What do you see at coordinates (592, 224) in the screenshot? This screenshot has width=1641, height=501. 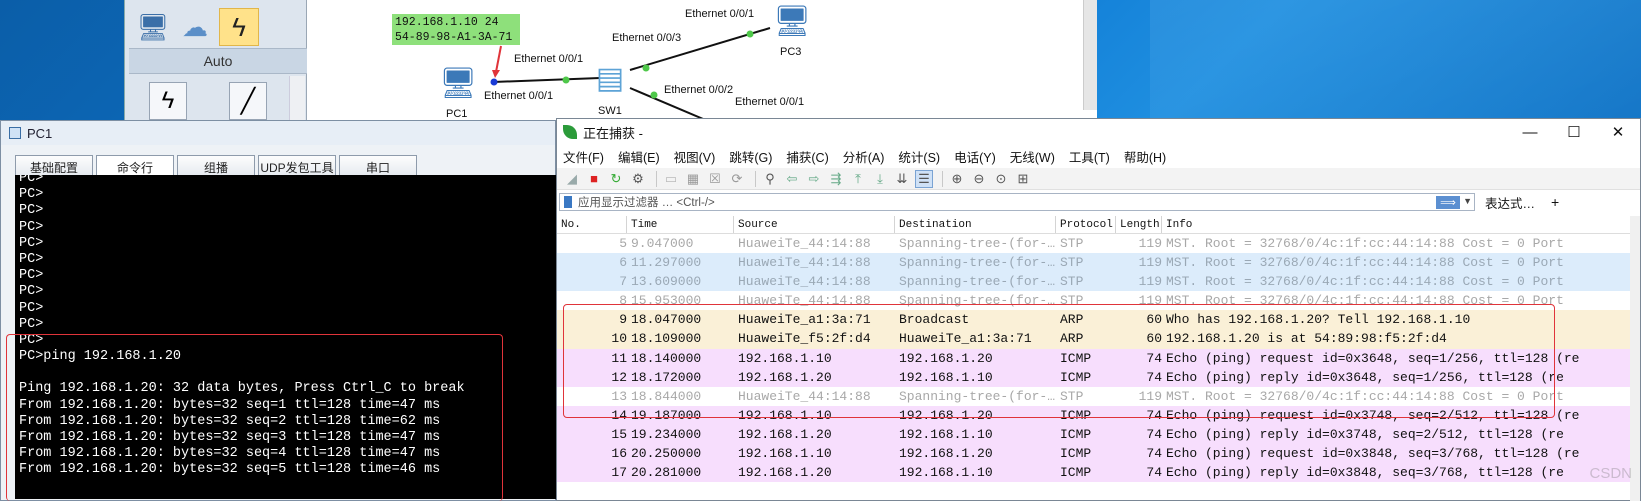 I see `col-no: No.` at bounding box center [592, 224].